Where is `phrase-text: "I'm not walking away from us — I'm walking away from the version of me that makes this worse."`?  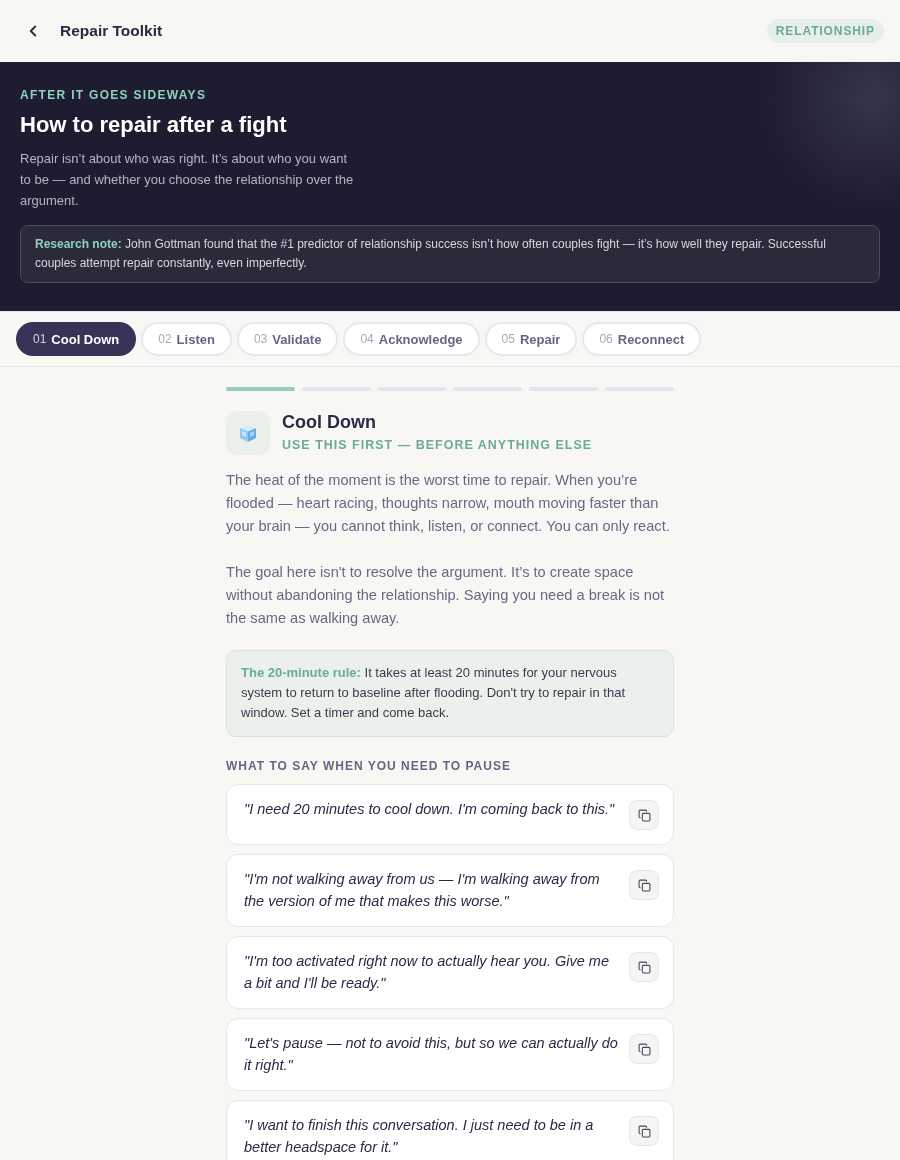
phrase-text: "I'm not walking away from us — I'm walking away from the version of me that makes this worse." is located at coordinates (422, 890).